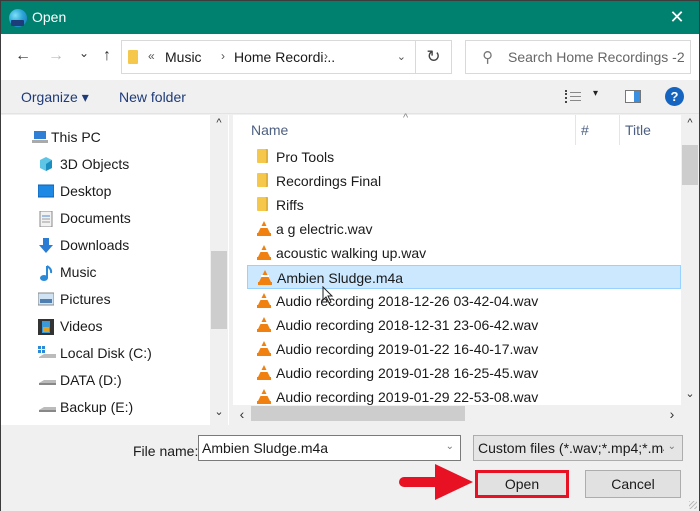 Image resolution: width=700 pixels, height=511 pixels. I want to click on file-row-selected: Ambien Sludge.m4a, so click(464, 277).